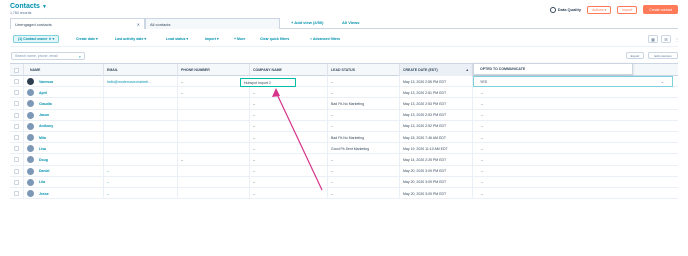  I want to click on close-icon: ✕, so click(138, 24).